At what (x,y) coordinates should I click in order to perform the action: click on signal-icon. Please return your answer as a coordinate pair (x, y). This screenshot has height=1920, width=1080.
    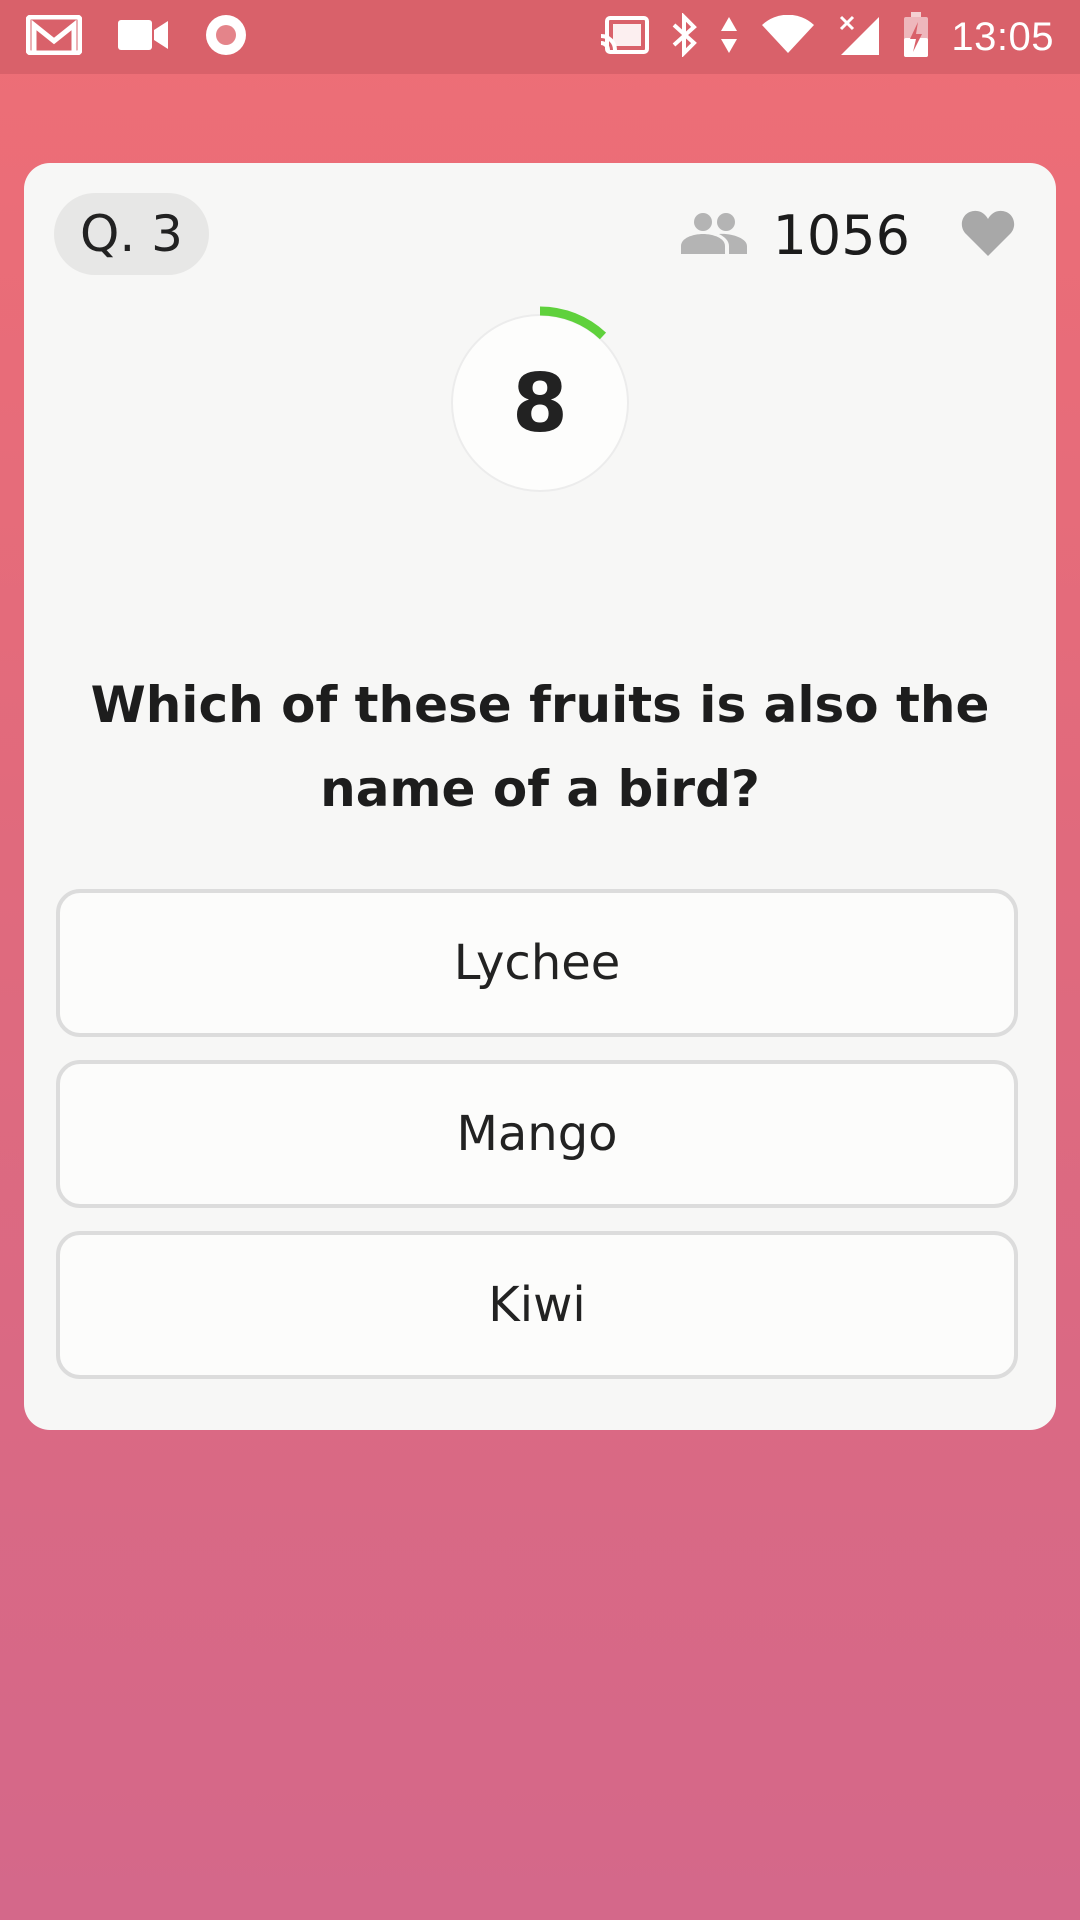
    Looking at the image, I should click on (859, 37).